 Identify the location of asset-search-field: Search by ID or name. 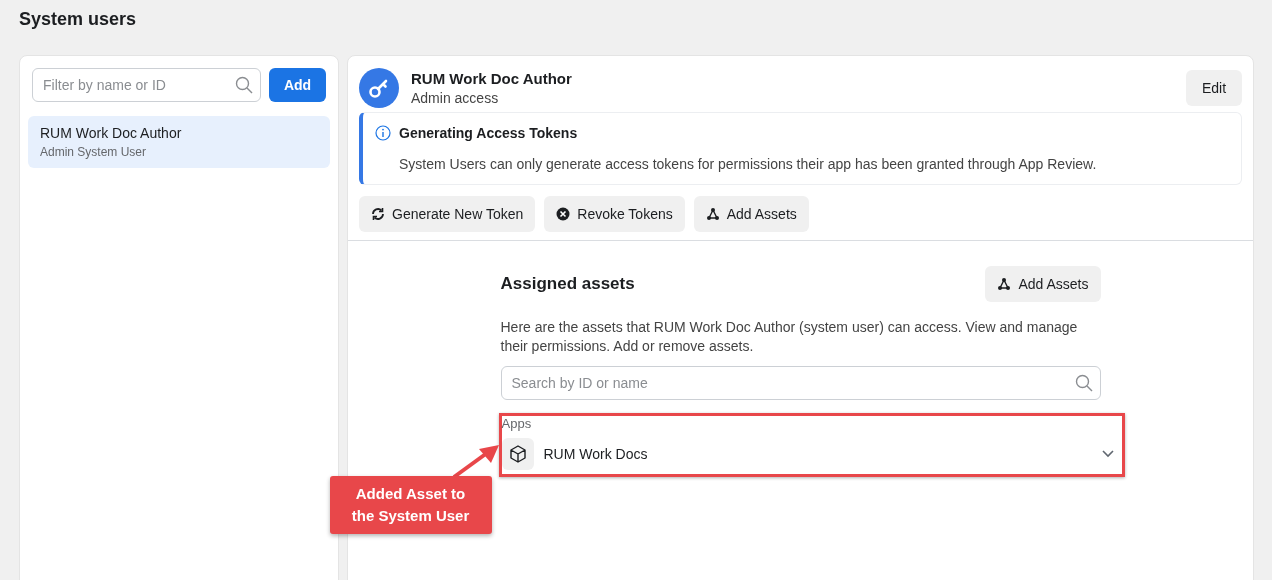
(800, 383).